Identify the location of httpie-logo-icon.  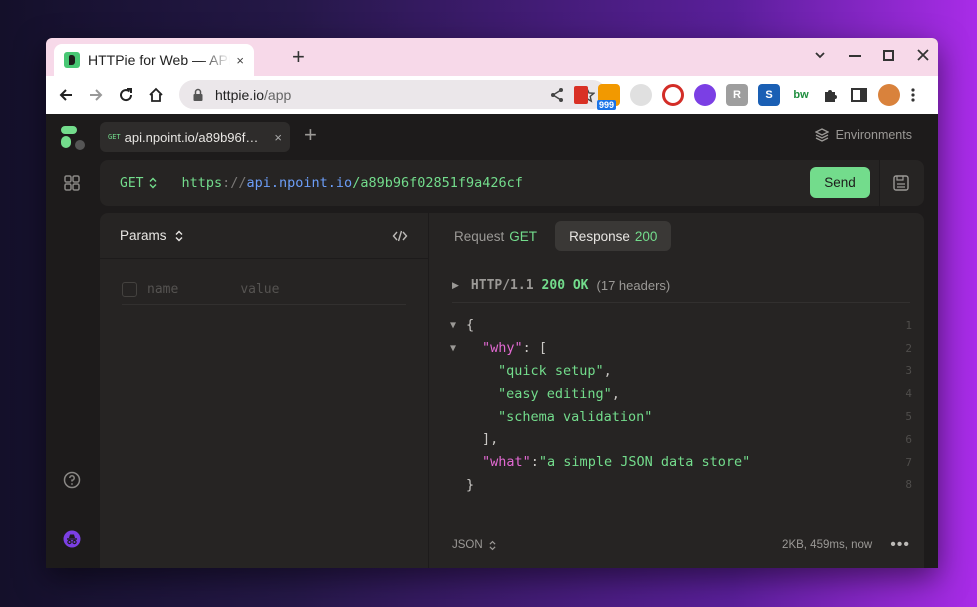
(73, 138).